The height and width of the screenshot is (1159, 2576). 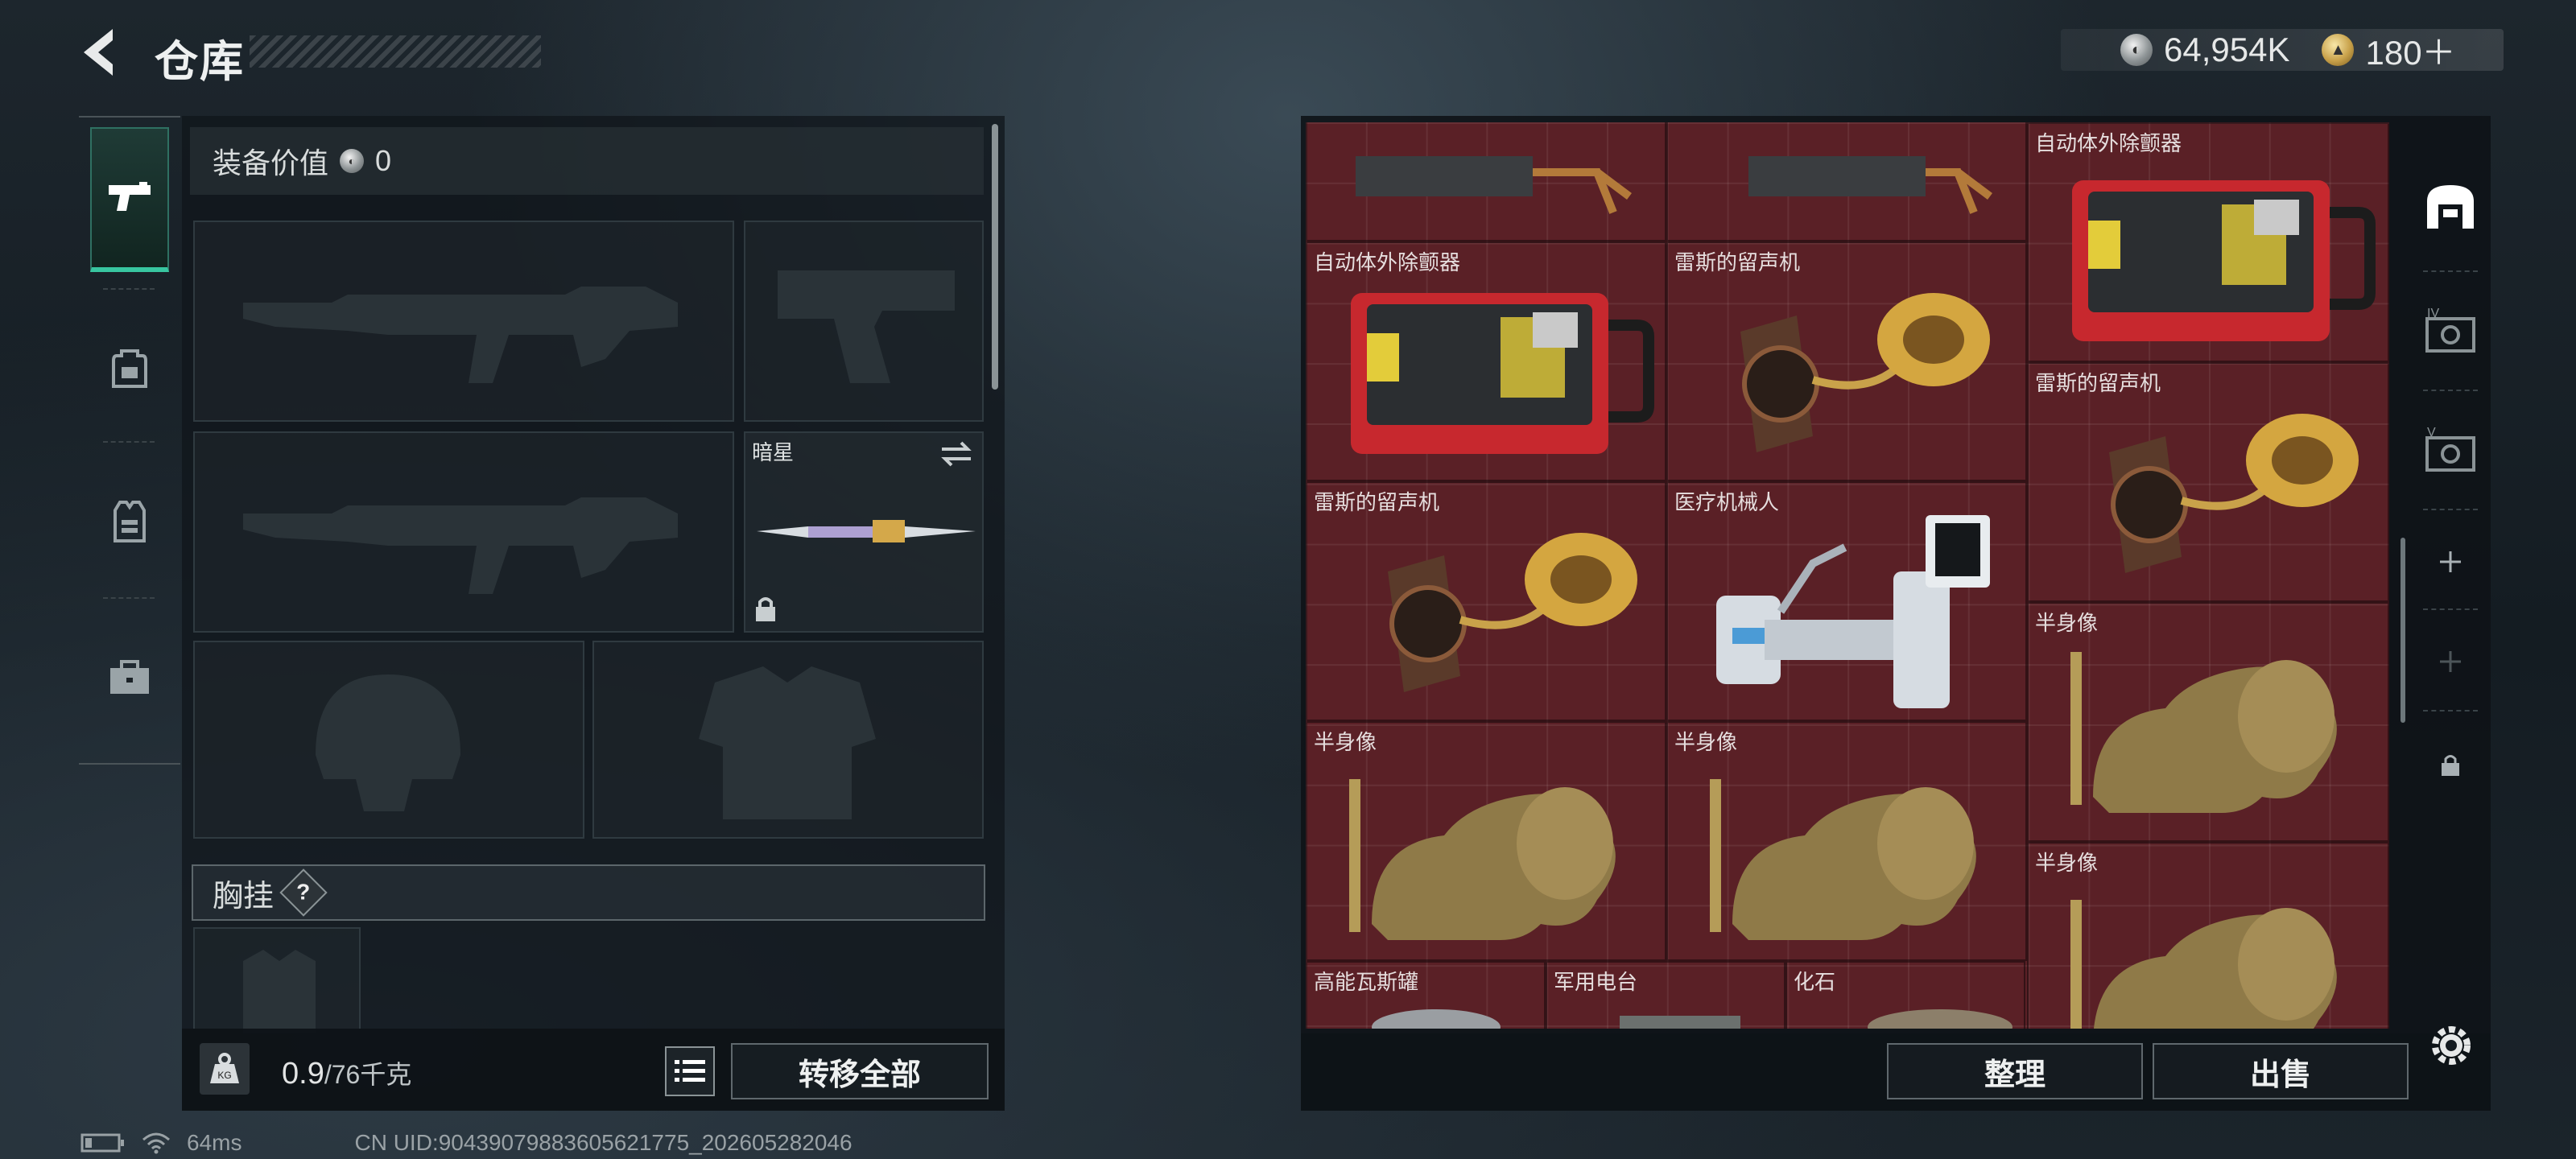 I want to click on helmet-silhouette-icon, so click(x=388, y=742).